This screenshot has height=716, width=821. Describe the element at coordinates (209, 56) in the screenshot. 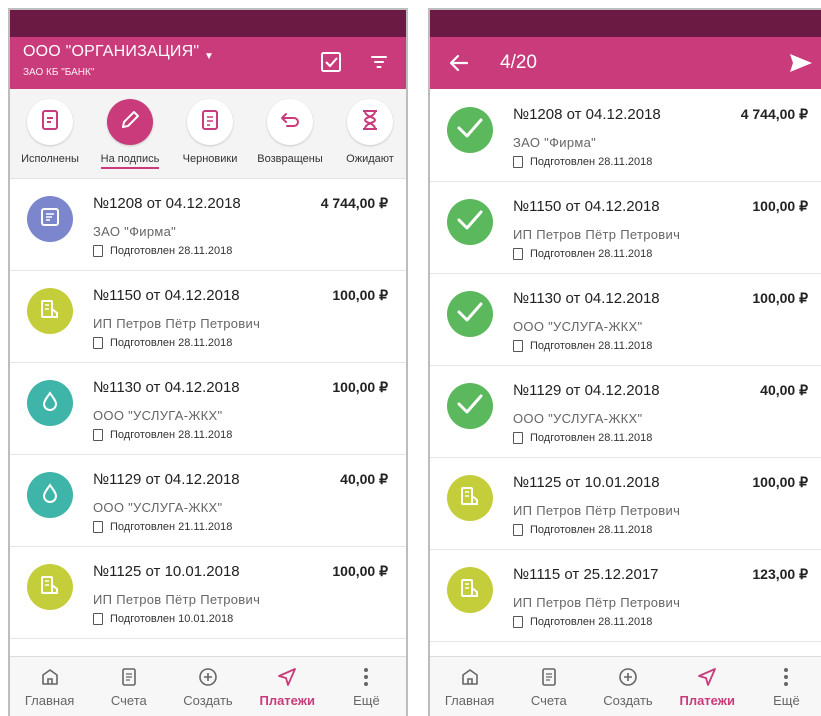

I see `chevron-down-icon: ▼` at that location.